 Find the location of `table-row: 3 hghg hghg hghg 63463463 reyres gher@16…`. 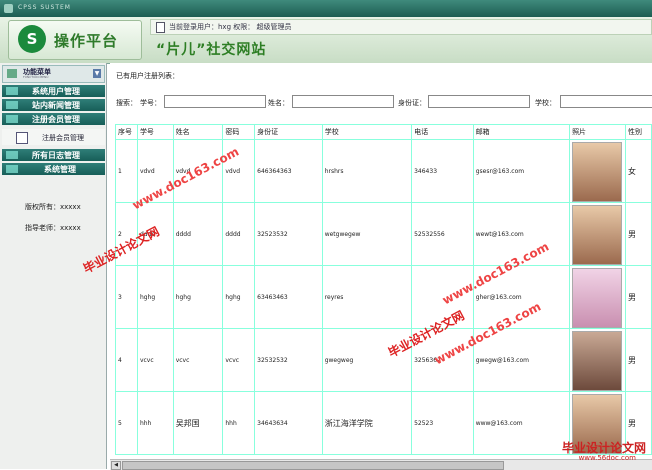

table-row: 3 hghg hghg hghg 63463463 reyres gher@16… is located at coordinates (383, 297).